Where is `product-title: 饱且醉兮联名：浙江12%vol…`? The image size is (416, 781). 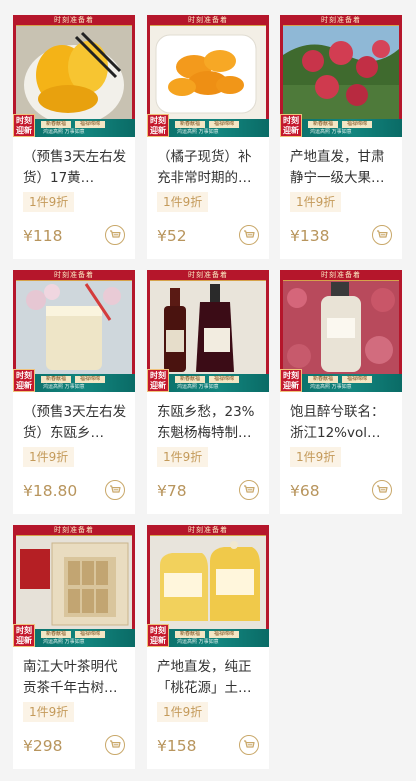 product-title: 饱且醉兮联名：浙江12%vol… is located at coordinates (342, 423).